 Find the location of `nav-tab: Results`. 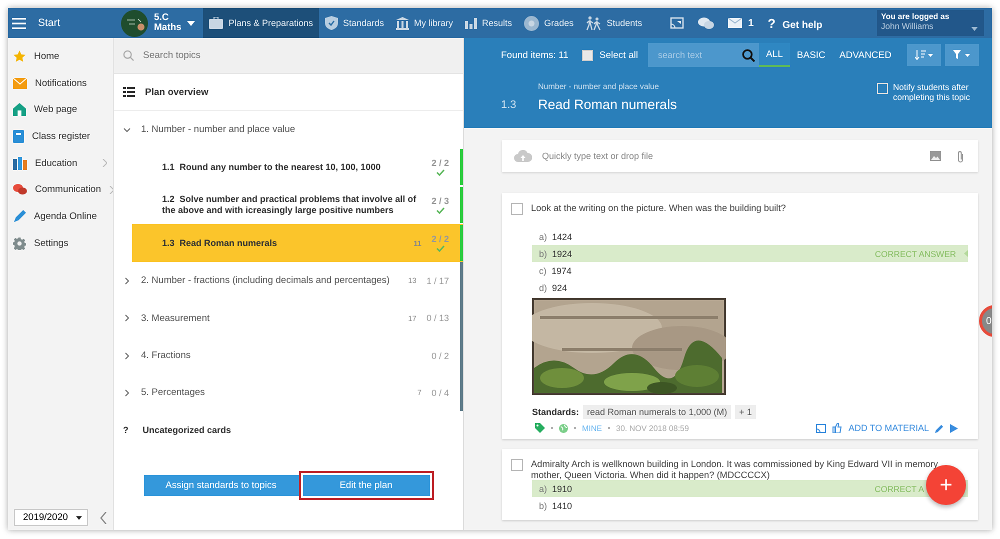

nav-tab: Results is located at coordinates (488, 23).